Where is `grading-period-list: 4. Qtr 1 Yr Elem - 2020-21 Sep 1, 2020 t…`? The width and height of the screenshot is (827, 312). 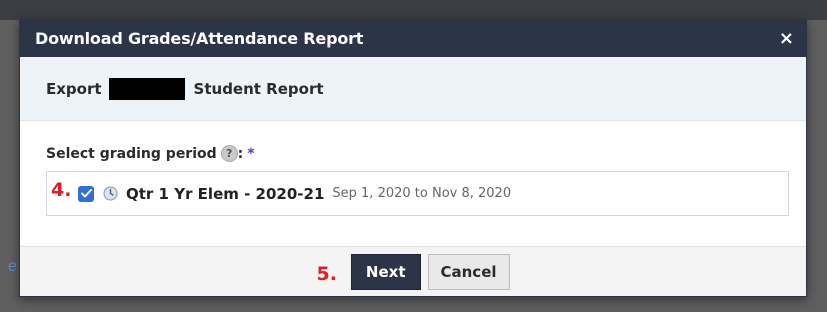 grading-period-list: 4. Qtr 1 Yr Elem - 2020-21 Sep 1, 2020 t… is located at coordinates (417, 193).